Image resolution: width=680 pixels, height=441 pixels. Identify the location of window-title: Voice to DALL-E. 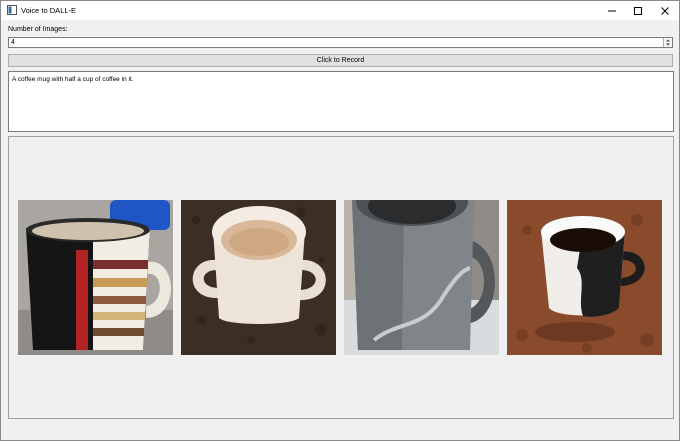
(49, 10).